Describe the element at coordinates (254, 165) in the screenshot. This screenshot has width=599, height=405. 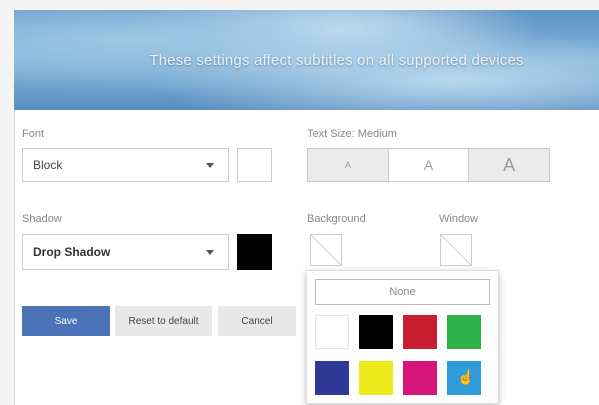
I see `font-color-swatch` at that location.